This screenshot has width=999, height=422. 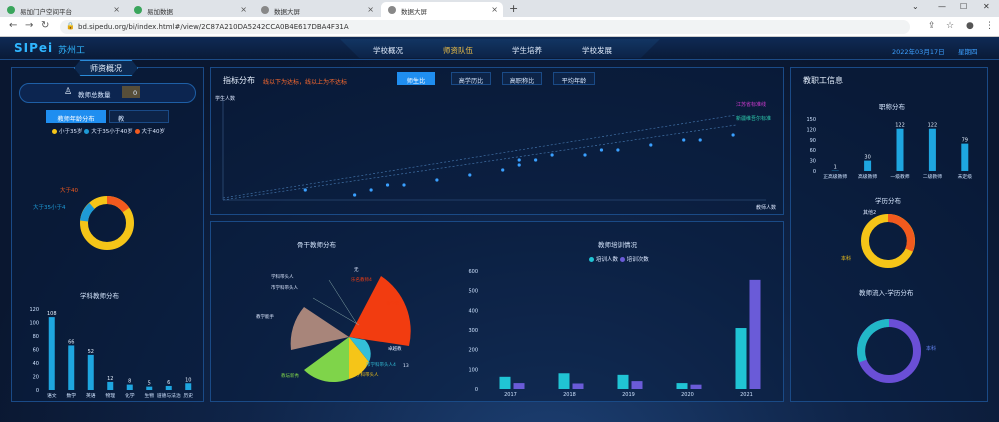 What do you see at coordinates (305, 82) in the screenshot?
I see `indicator-hint: 线以下为达标，线以上为不达标` at bounding box center [305, 82].